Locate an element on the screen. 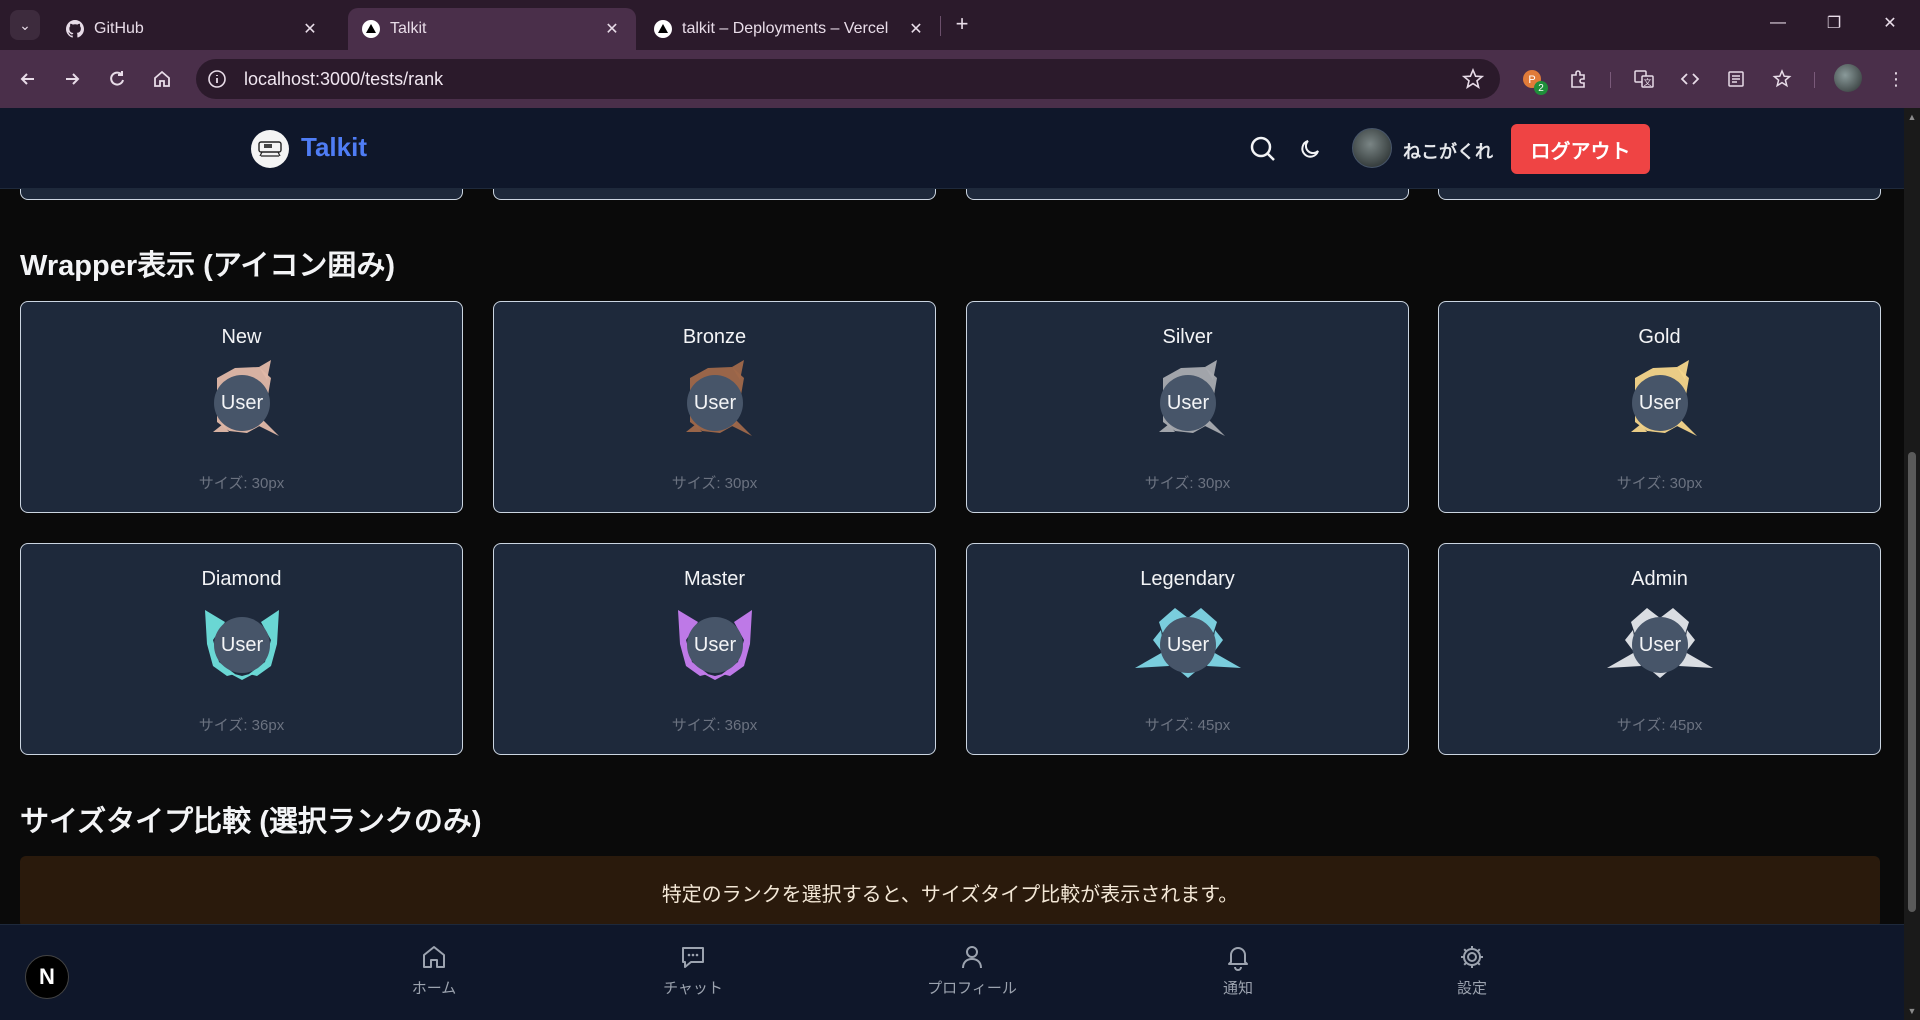 The height and width of the screenshot is (1020, 1920). rank-name: Silver is located at coordinates (1187, 337).